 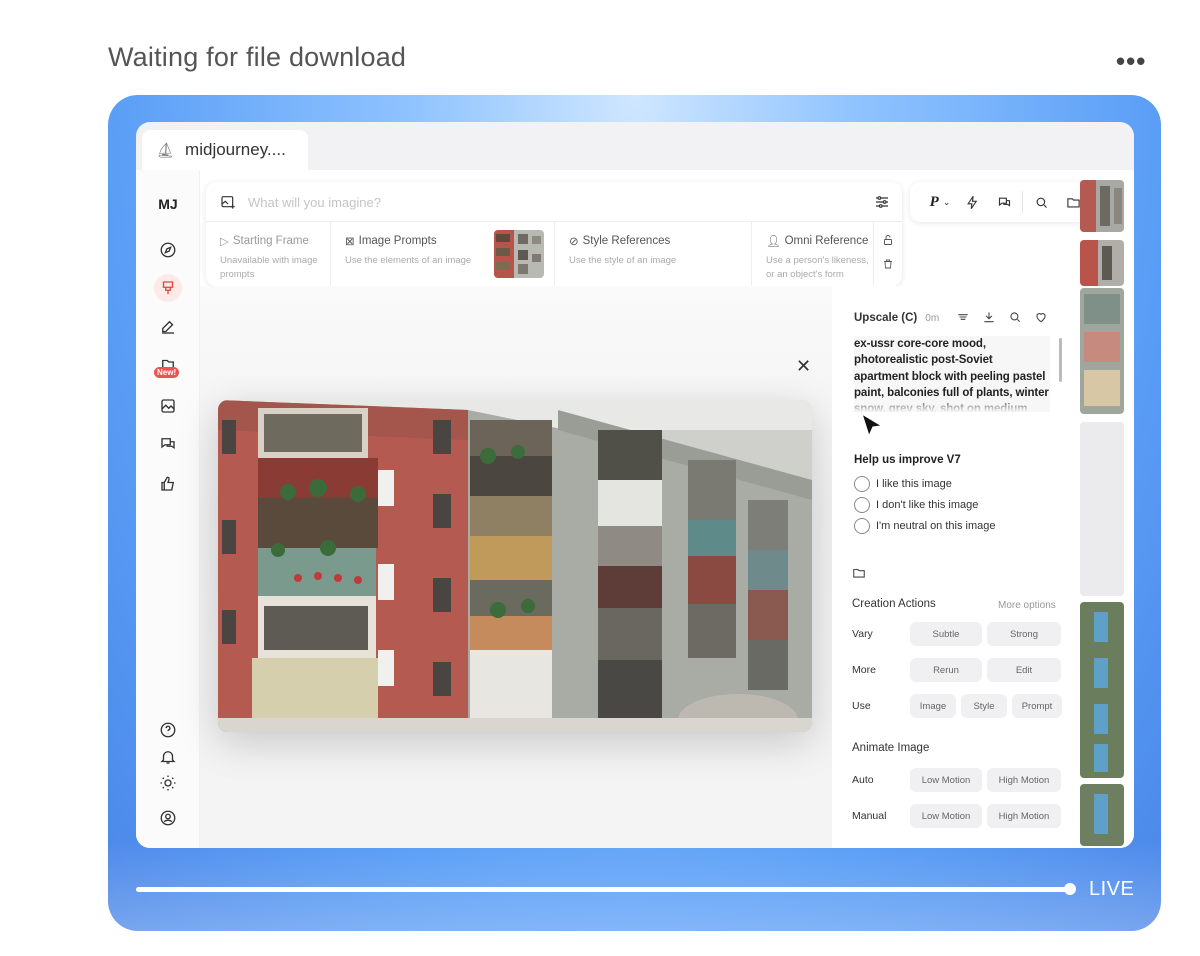 I want to click on create-brush-icon, so click(x=168, y=288).